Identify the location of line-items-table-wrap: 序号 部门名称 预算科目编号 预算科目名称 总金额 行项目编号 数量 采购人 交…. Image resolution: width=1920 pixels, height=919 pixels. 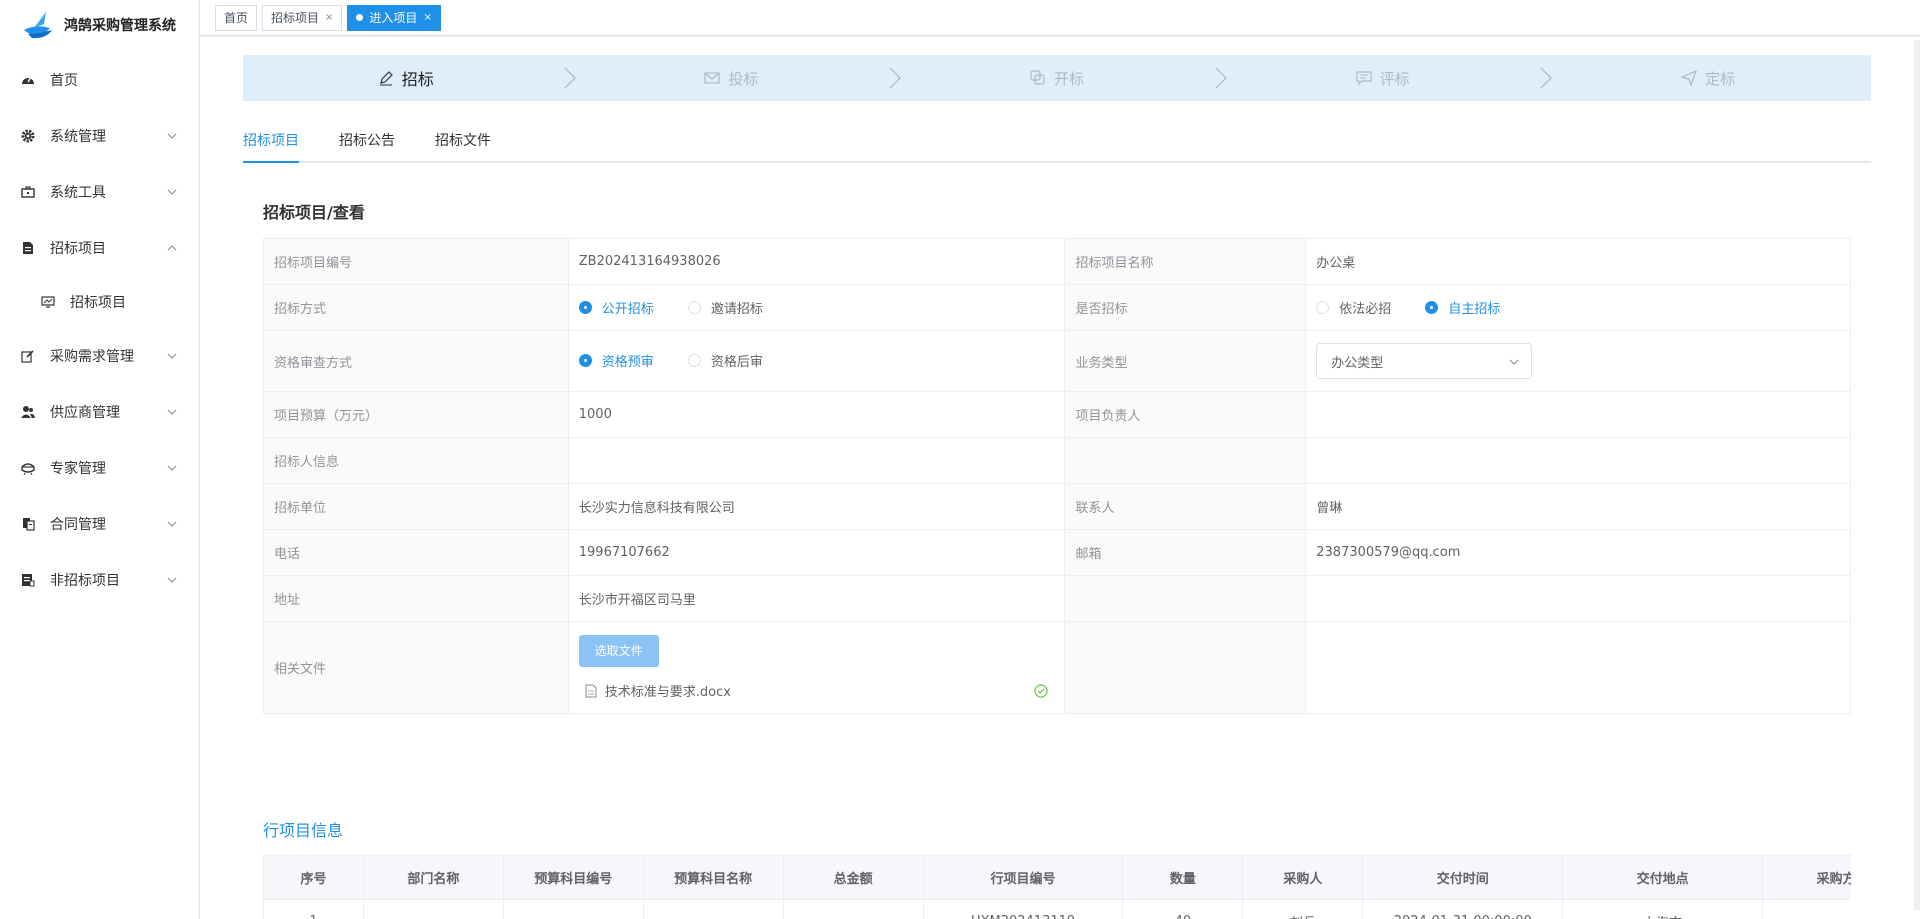
(1057, 887).